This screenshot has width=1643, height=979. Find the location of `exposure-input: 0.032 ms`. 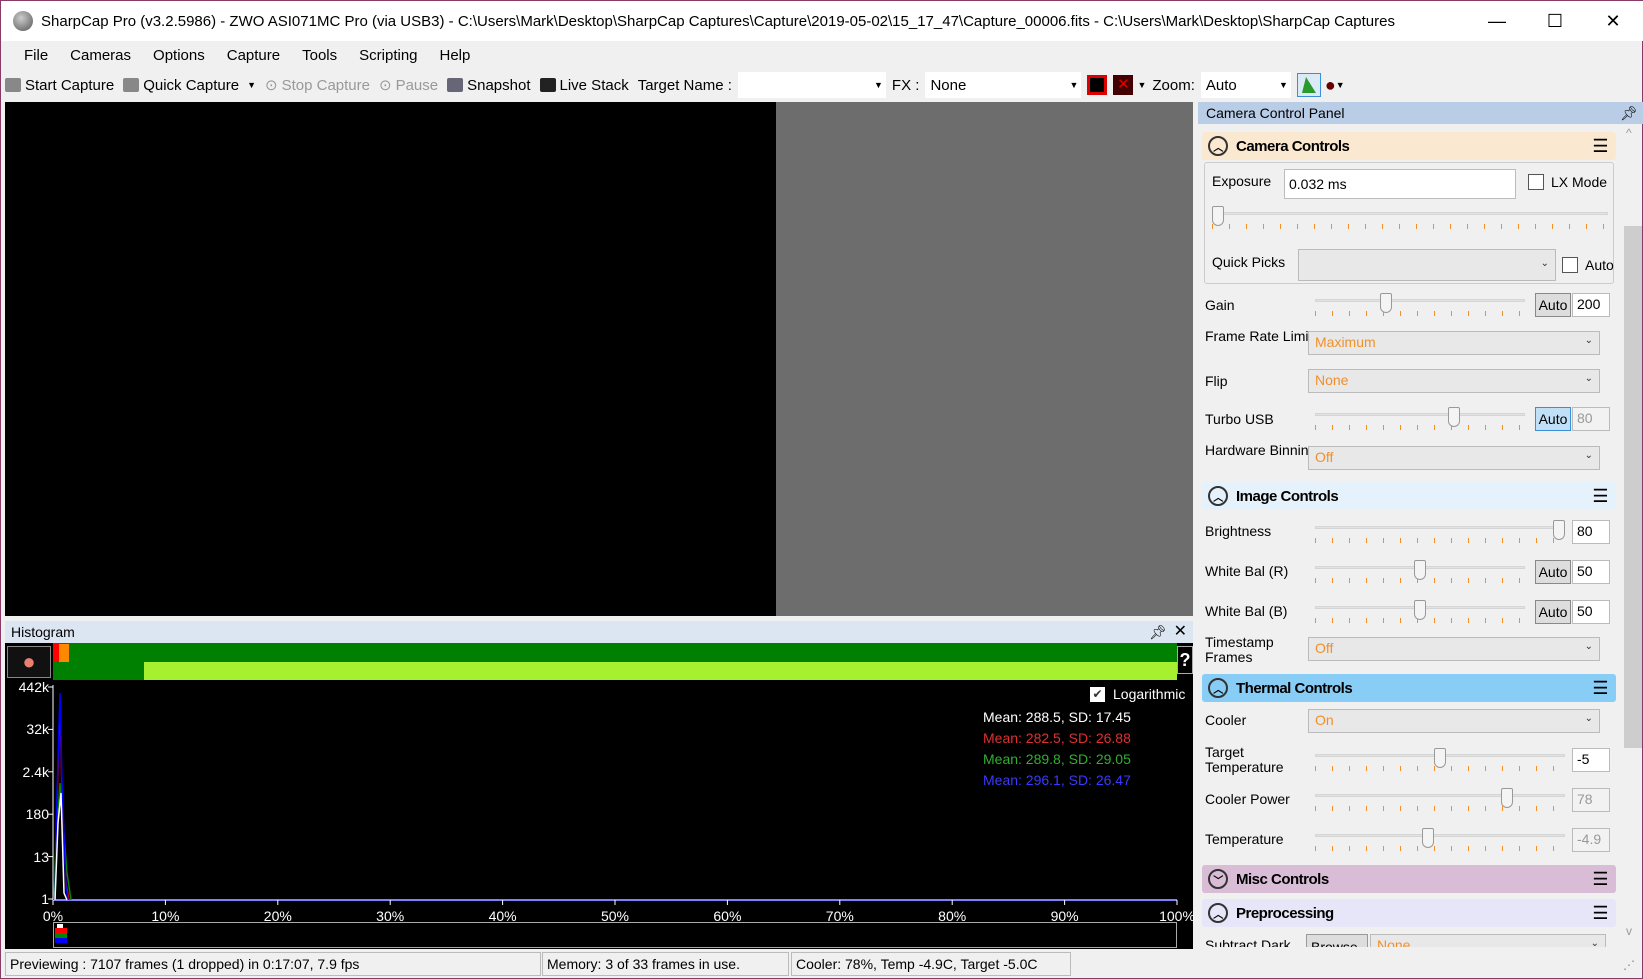

exposure-input: 0.032 ms is located at coordinates (1400, 184).